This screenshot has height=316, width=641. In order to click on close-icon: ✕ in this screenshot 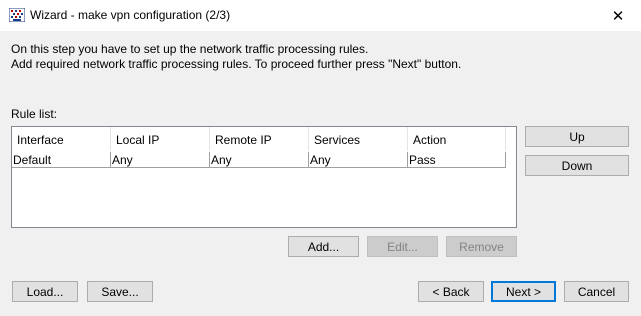, I will do `click(618, 16)`.